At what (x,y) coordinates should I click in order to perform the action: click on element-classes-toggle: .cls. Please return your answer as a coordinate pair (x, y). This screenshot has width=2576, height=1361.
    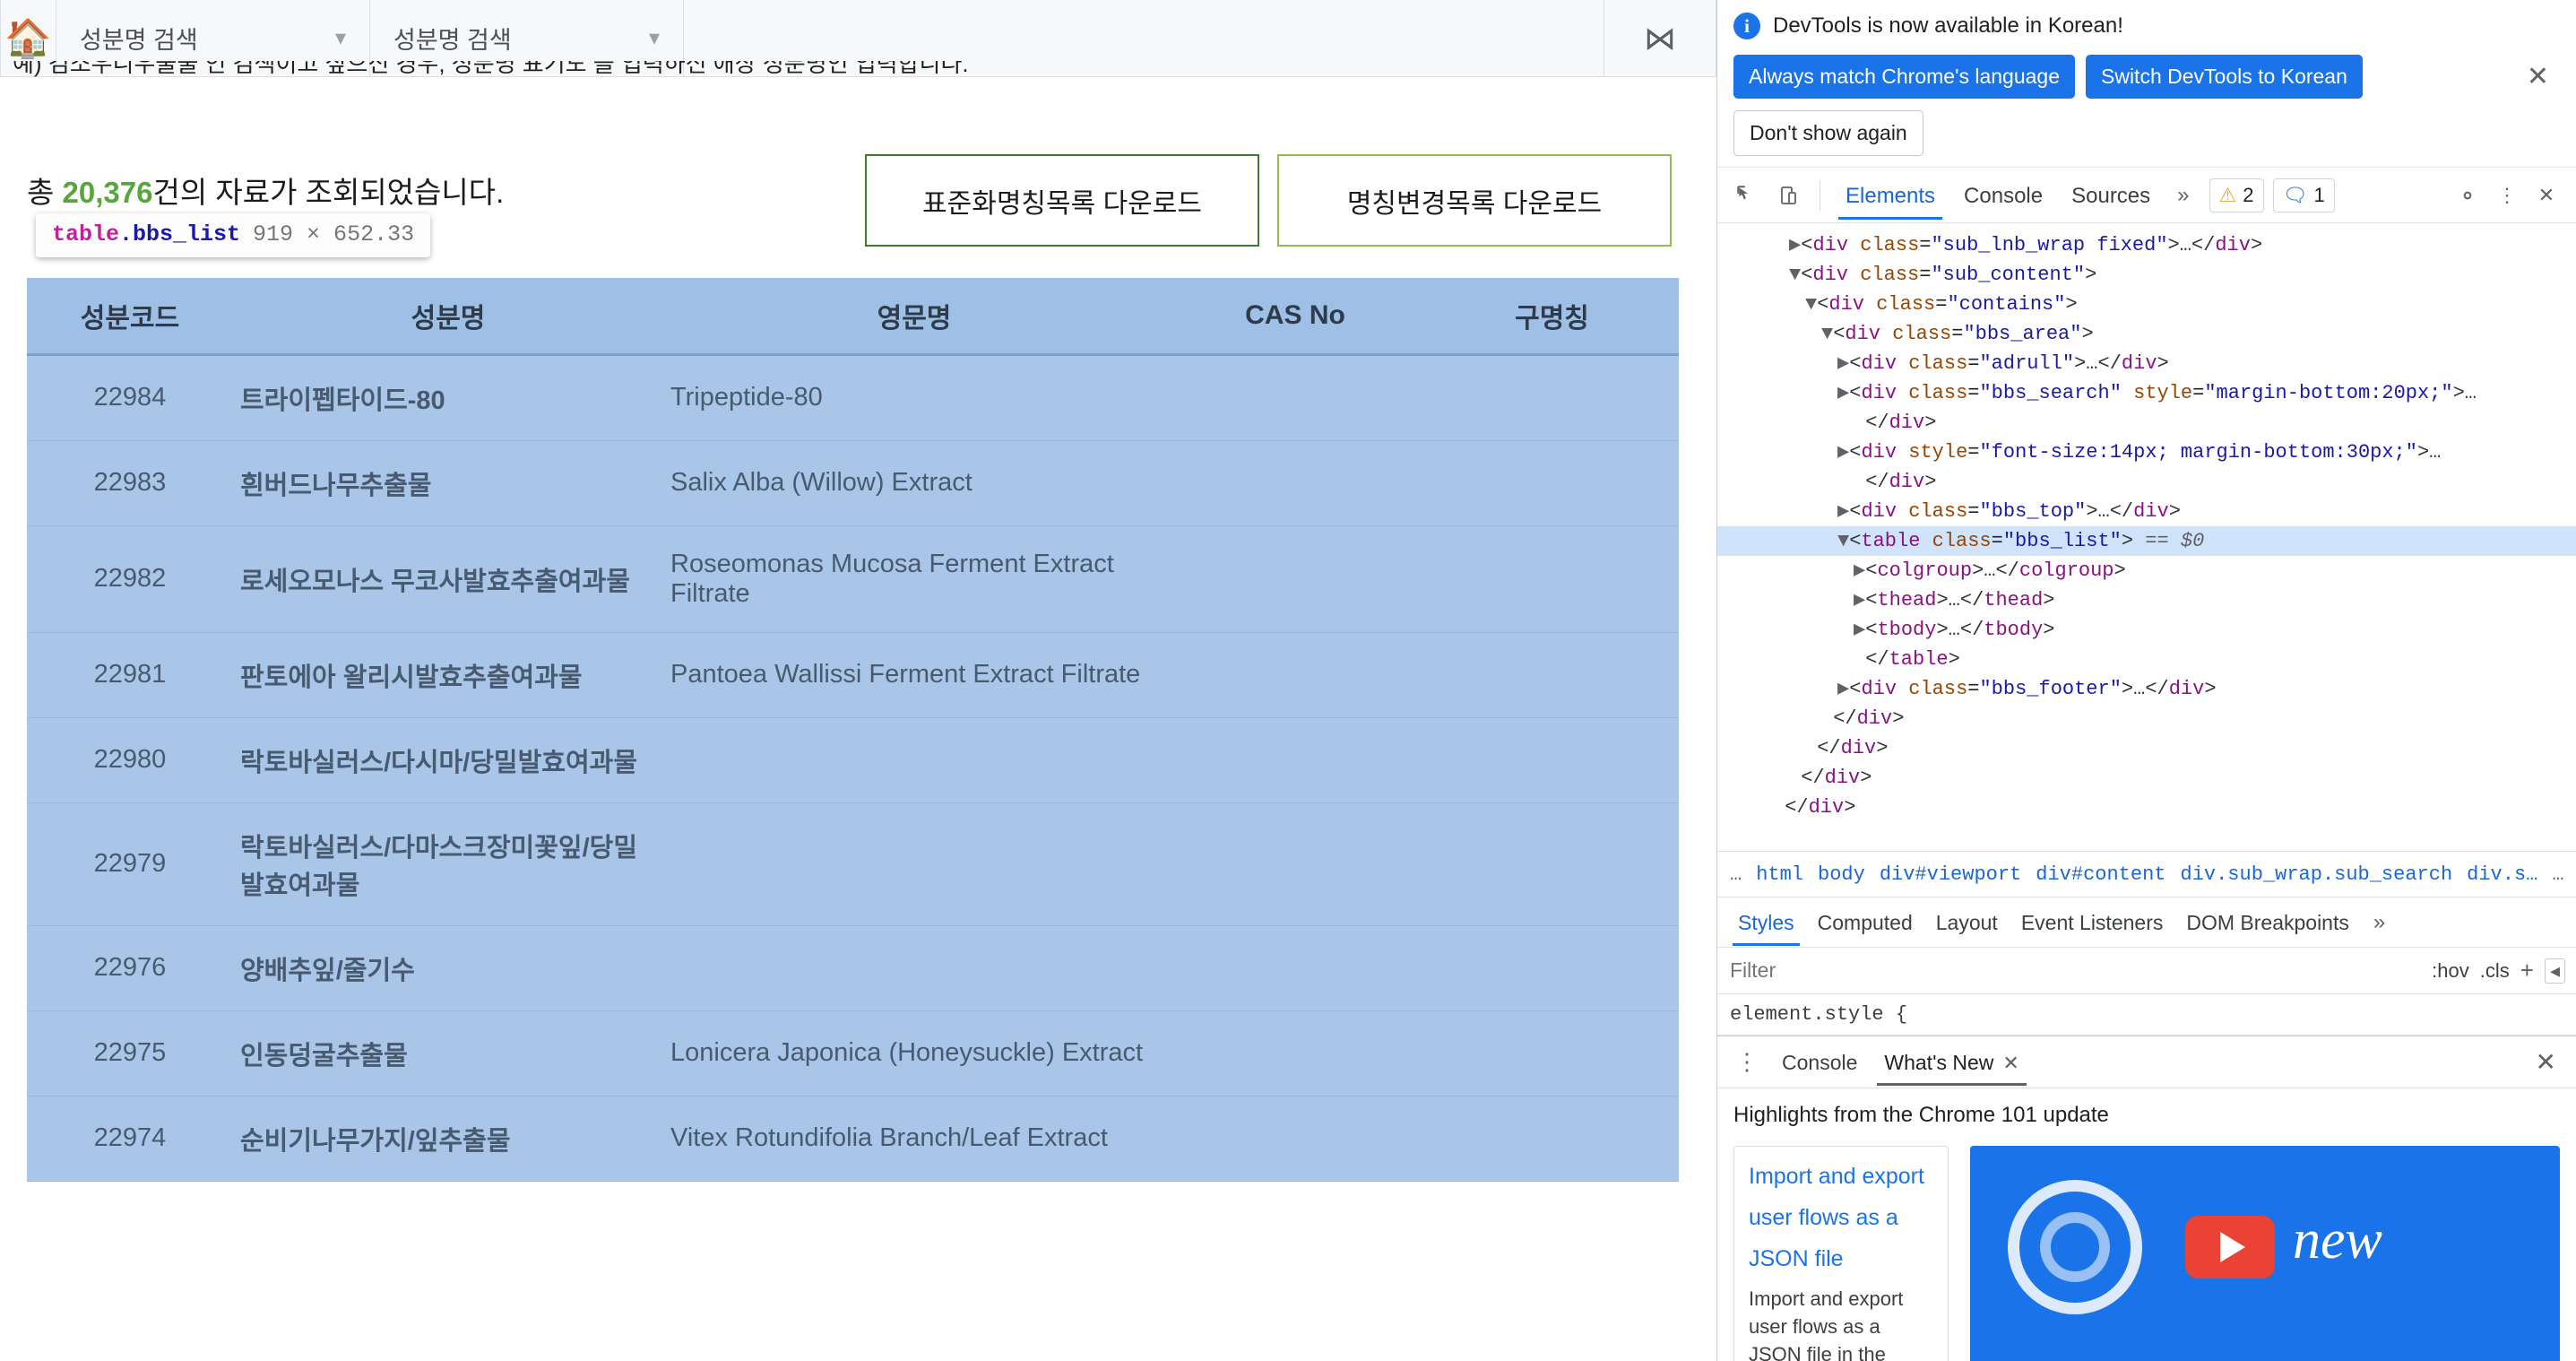
    Looking at the image, I should click on (2495, 971).